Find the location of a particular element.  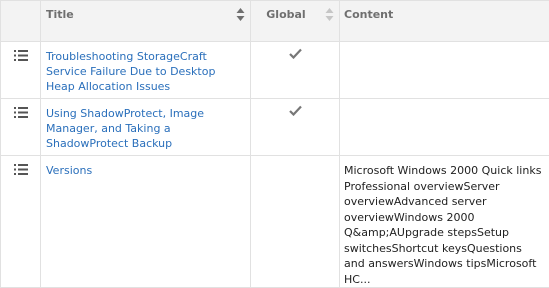

global-column-header: Global is located at coordinates (295, 21).